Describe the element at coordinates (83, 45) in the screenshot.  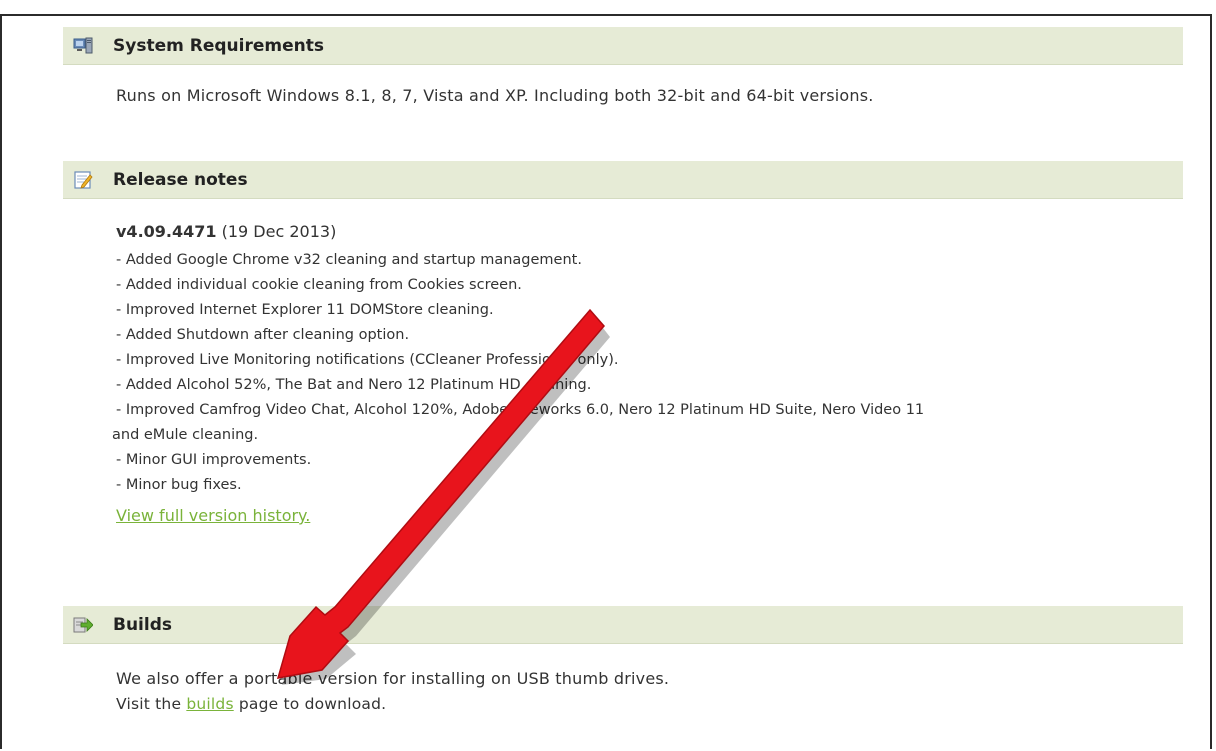
I see `monitor-icon` at that location.